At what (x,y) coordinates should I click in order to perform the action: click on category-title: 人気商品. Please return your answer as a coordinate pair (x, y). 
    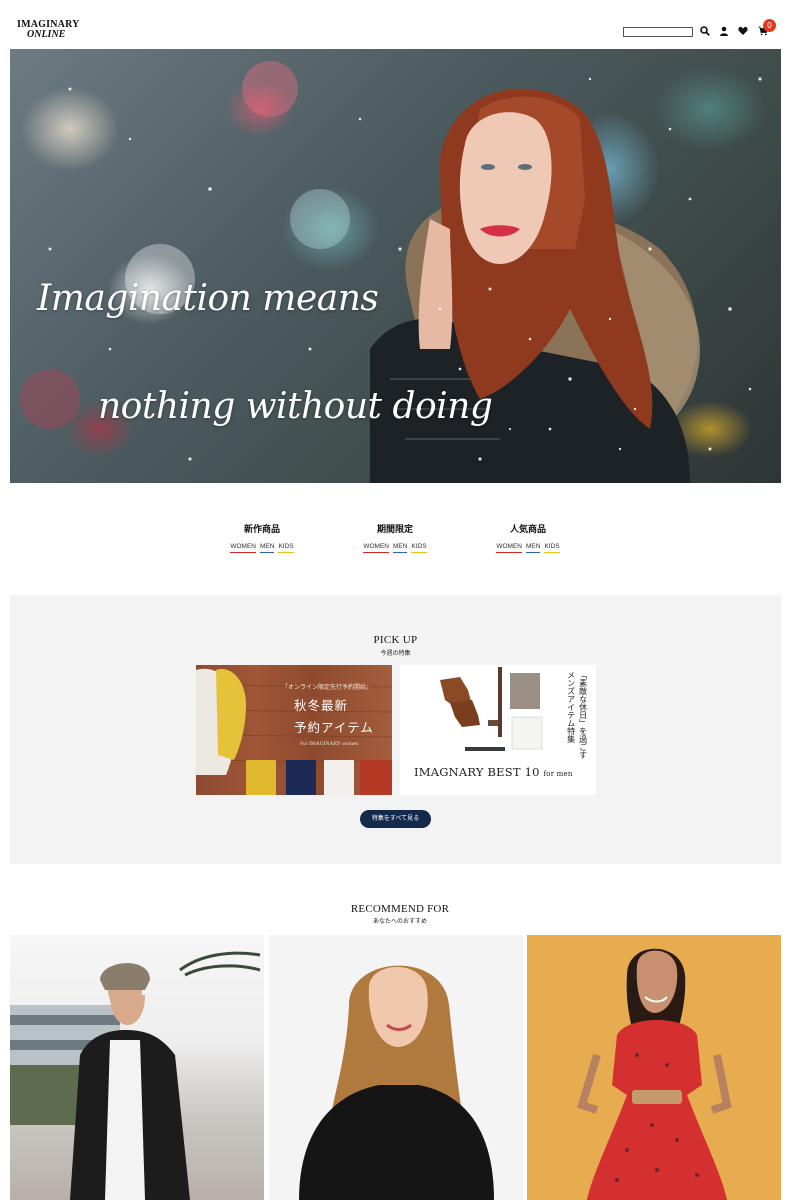
    Looking at the image, I should click on (527, 529).